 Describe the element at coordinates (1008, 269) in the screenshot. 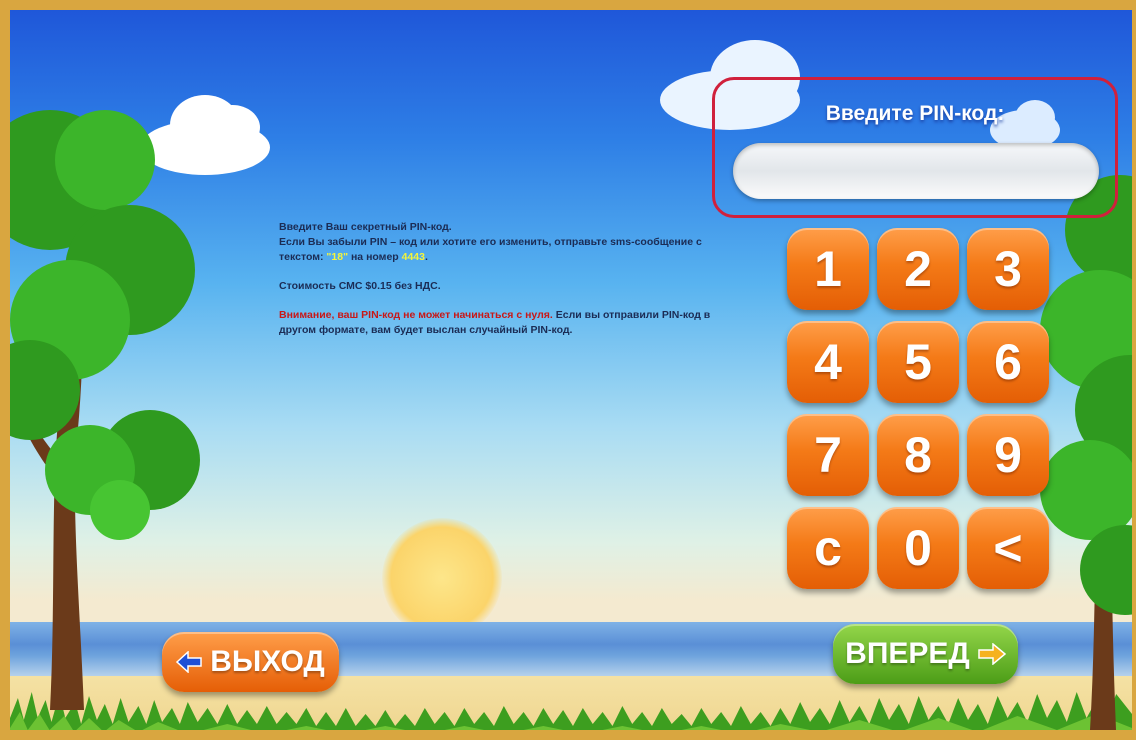

I see `key-3: 3` at that location.